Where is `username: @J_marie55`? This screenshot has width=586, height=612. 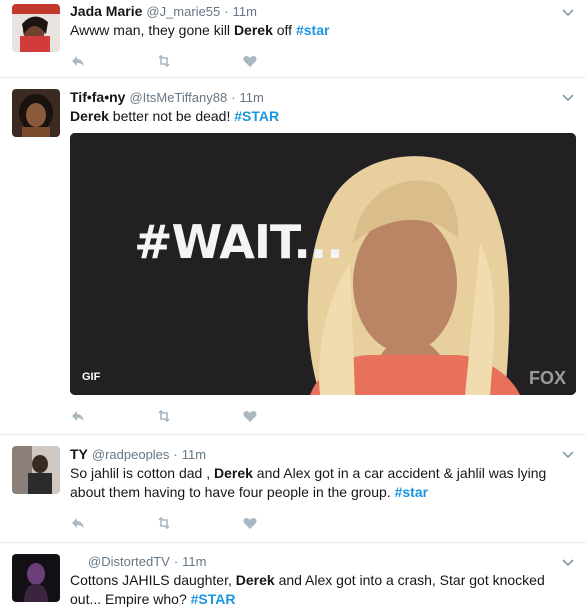
username: @J_marie55 is located at coordinates (183, 11).